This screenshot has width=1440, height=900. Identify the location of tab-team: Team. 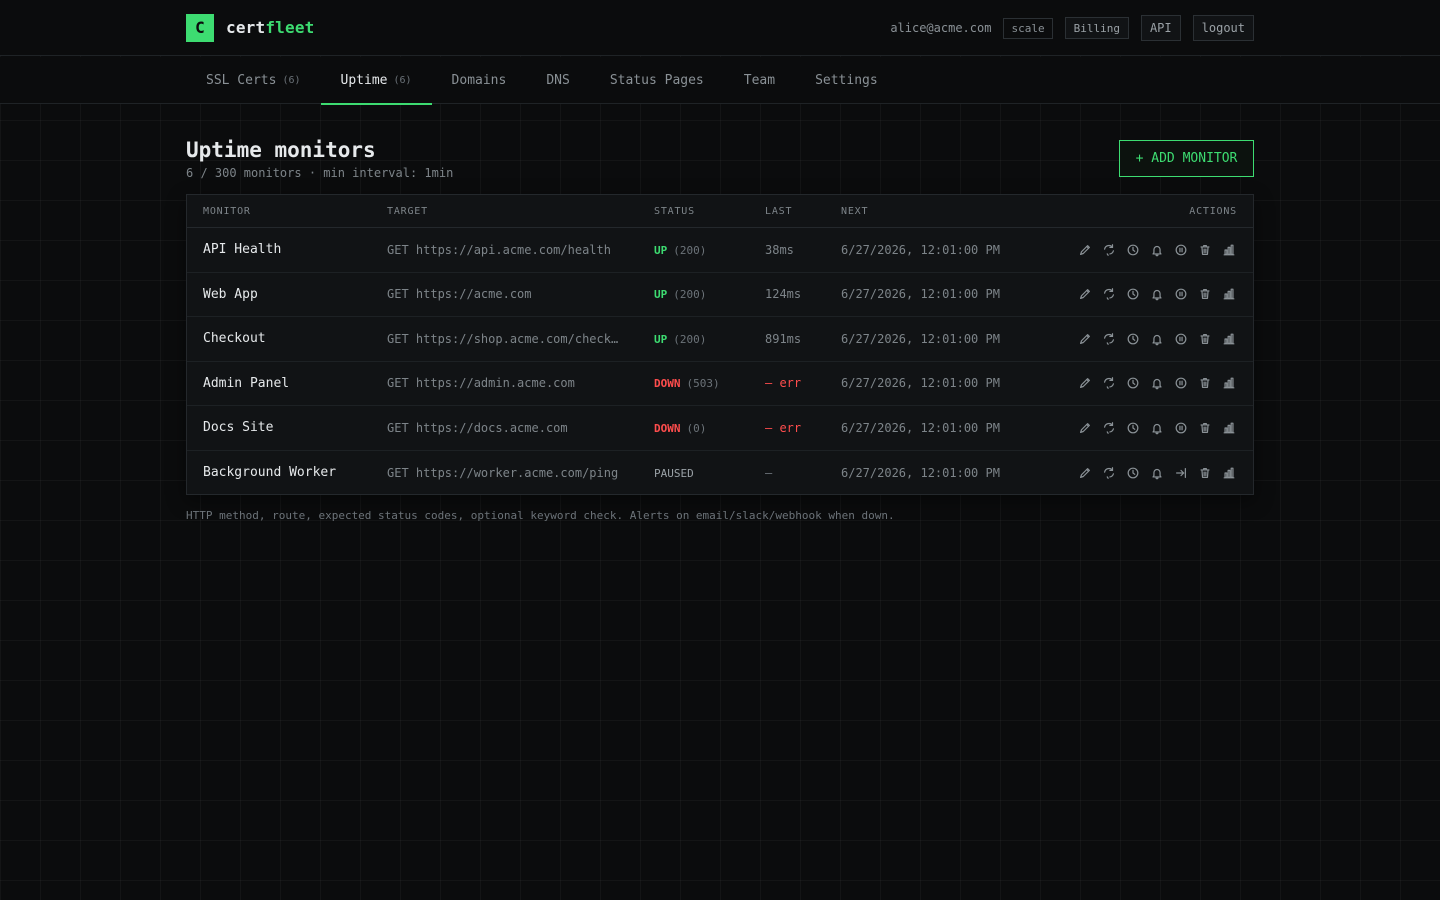
(759, 80).